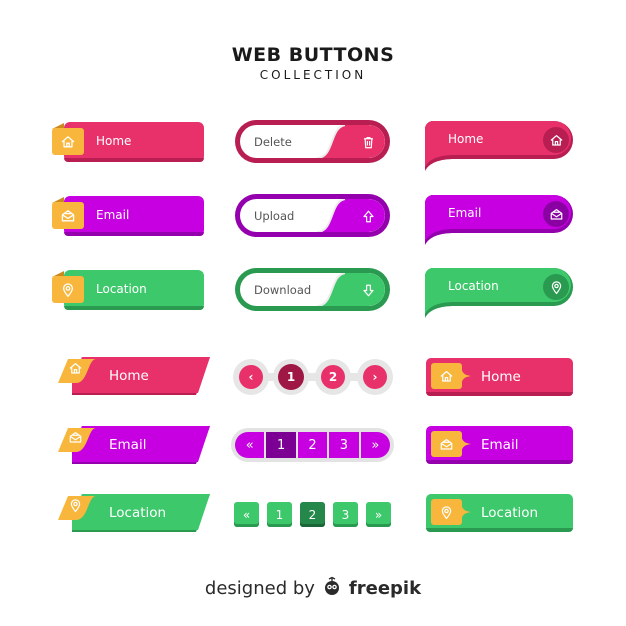  I want to click on footer-text: designed by, so click(259, 588).